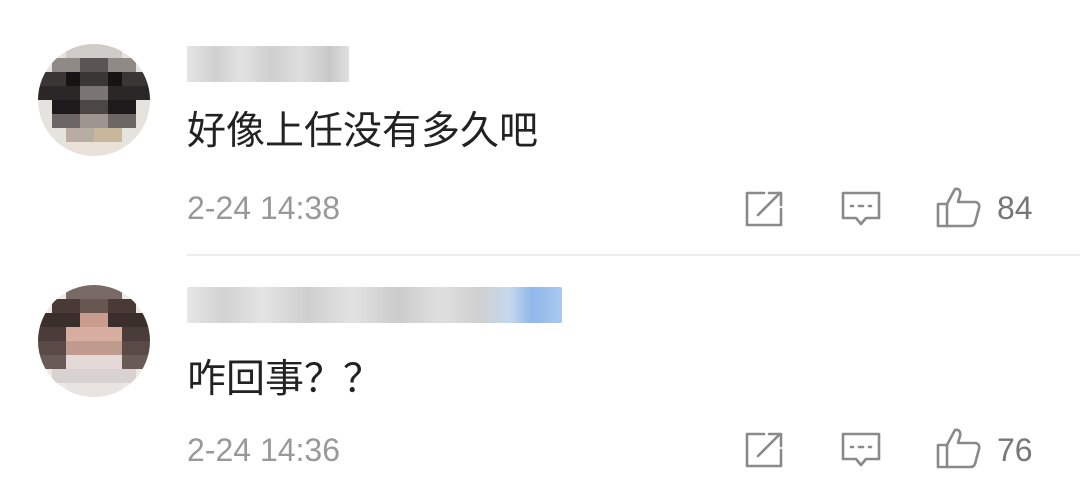  What do you see at coordinates (363, 131) in the screenshot?
I see `comment-text: 好像上任没有多久吧` at bounding box center [363, 131].